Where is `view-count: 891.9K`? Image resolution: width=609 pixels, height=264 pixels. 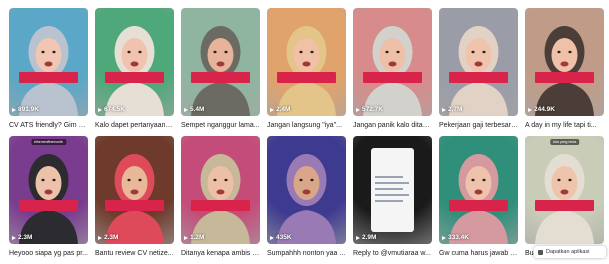
view-count: 891.9K is located at coordinates (25, 109).